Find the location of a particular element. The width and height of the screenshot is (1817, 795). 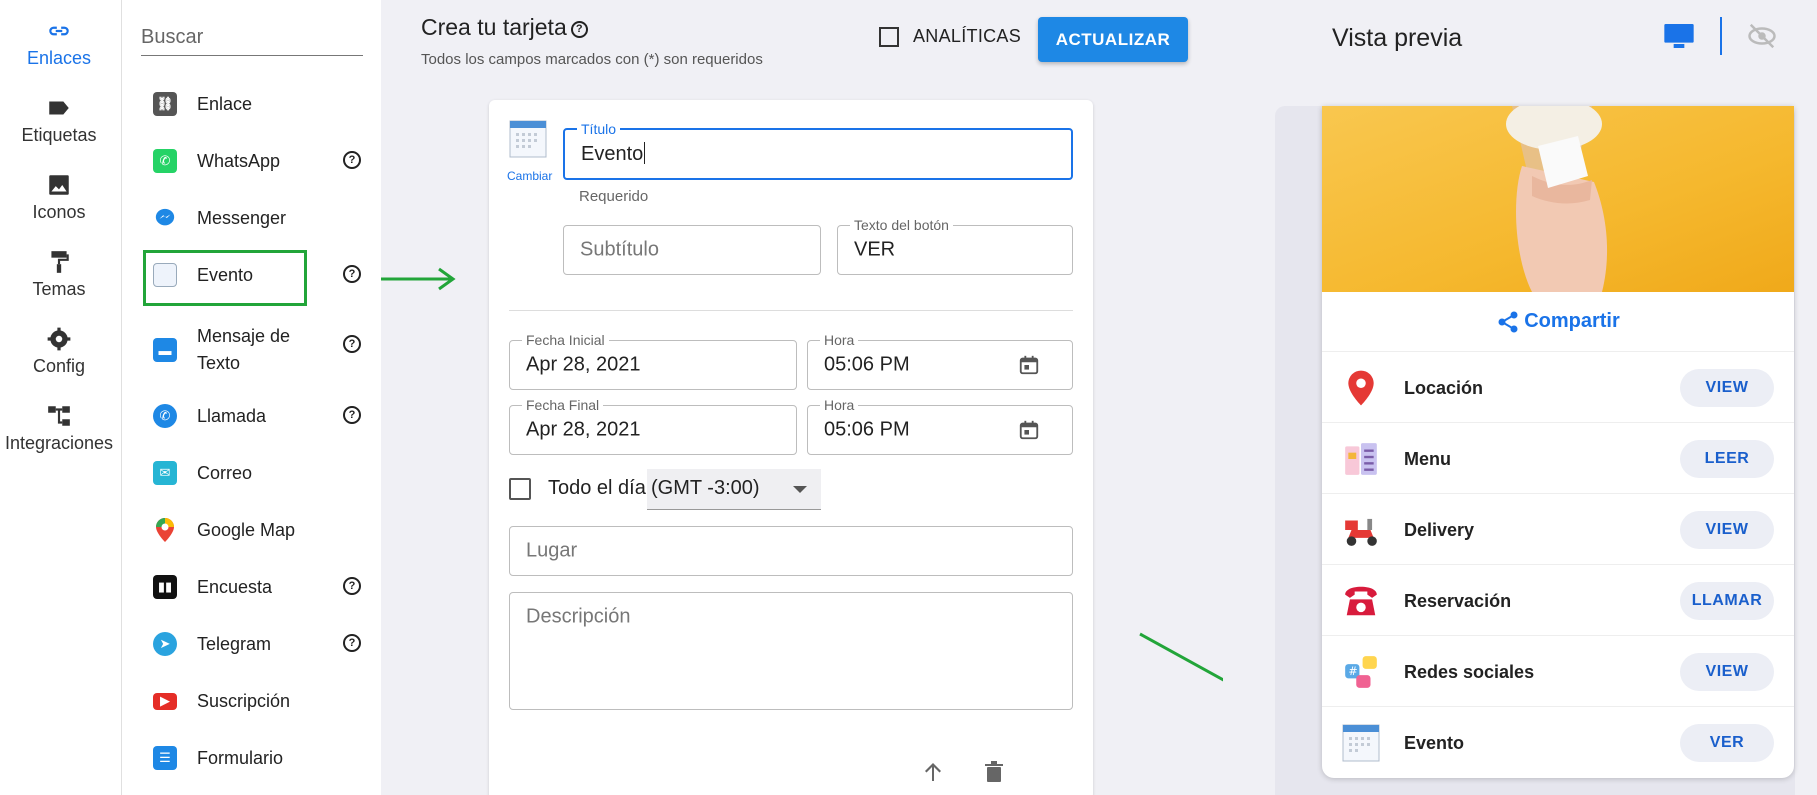

type-item-telegram: ➤ Telegram is located at coordinates (263, 644).